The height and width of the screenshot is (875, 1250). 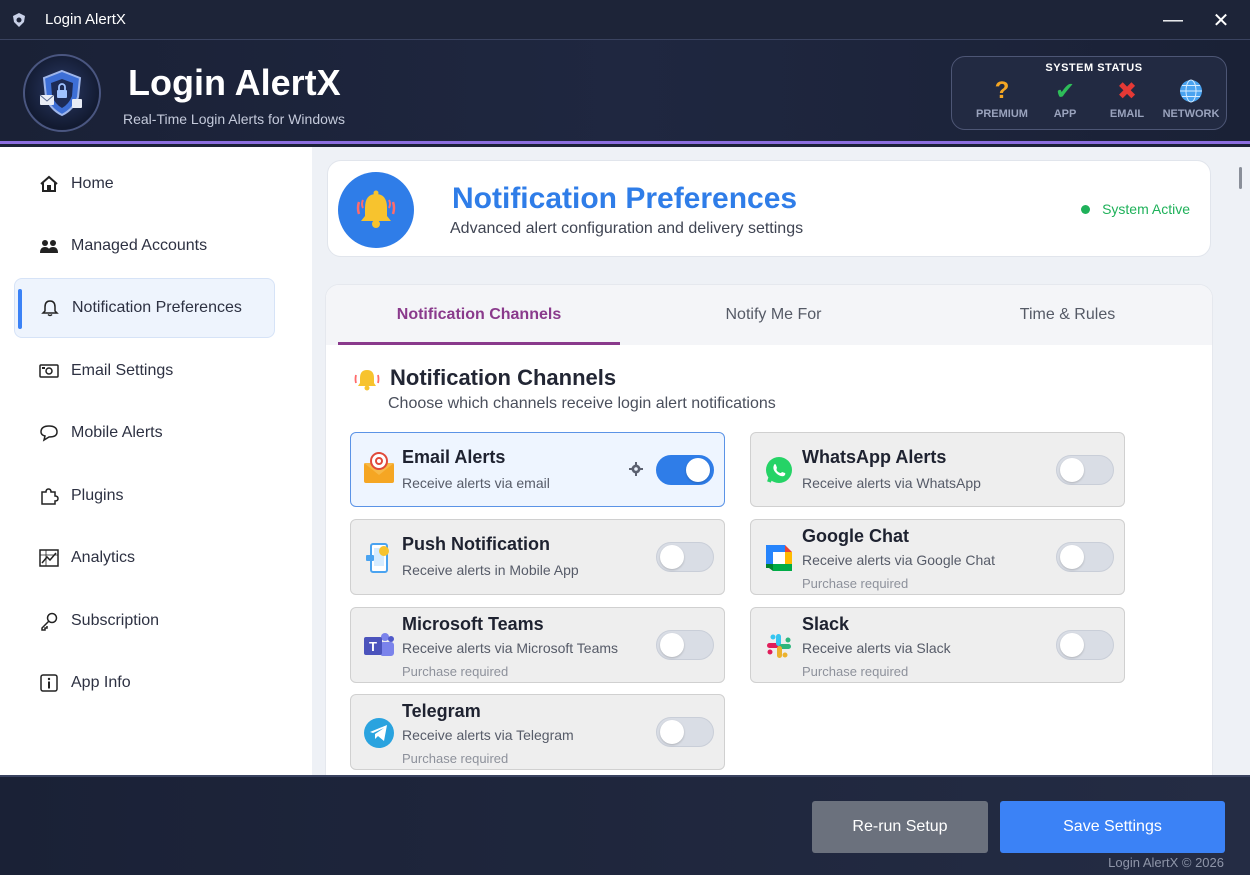 What do you see at coordinates (144, 558) in the screenshot?
I see `sidebar-item-analytics: Analytics` at bounding box center [144, 558].